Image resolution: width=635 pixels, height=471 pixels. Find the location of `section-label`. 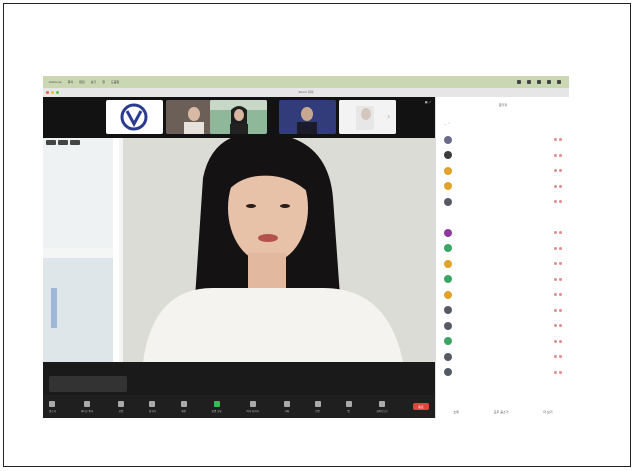

section-label is located at coordinates (503, 218).